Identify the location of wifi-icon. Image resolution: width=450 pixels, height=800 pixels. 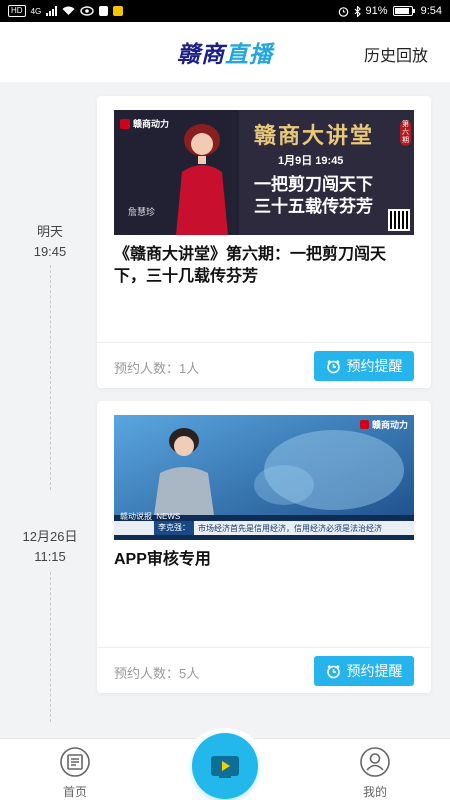
(68, 10).